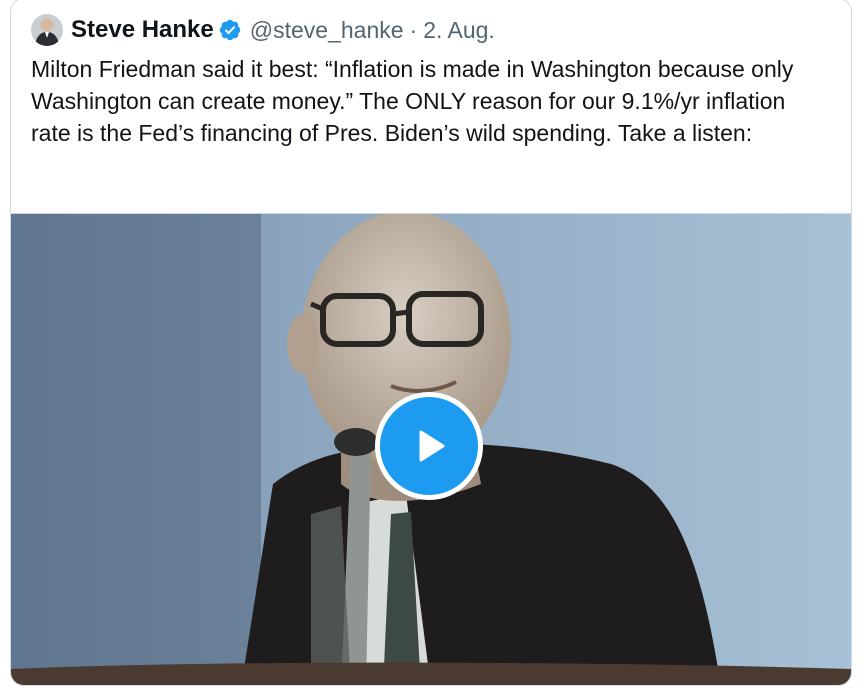 The image size is (864, 694). Describe the element at coordinates (432, 446) in the screenshot. I see `play-icon` at that location.